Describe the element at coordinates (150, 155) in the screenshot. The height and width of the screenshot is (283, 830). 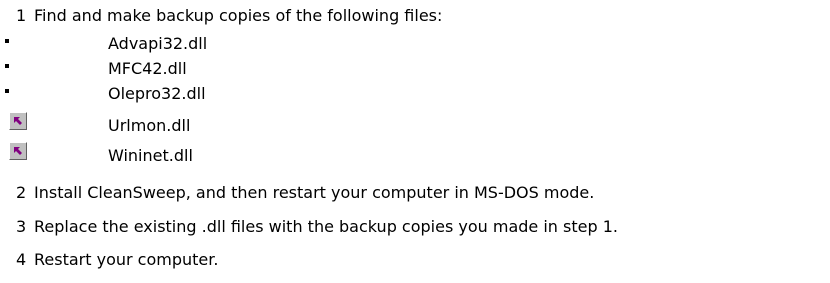
I see `file-name: Wininet.dll` at that location.